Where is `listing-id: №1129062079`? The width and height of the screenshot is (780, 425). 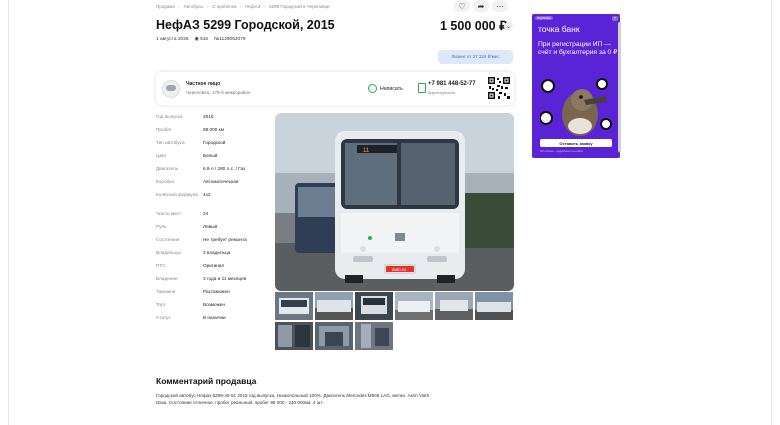 listing-id: №1129062079 is located at coordinates (230, 39).